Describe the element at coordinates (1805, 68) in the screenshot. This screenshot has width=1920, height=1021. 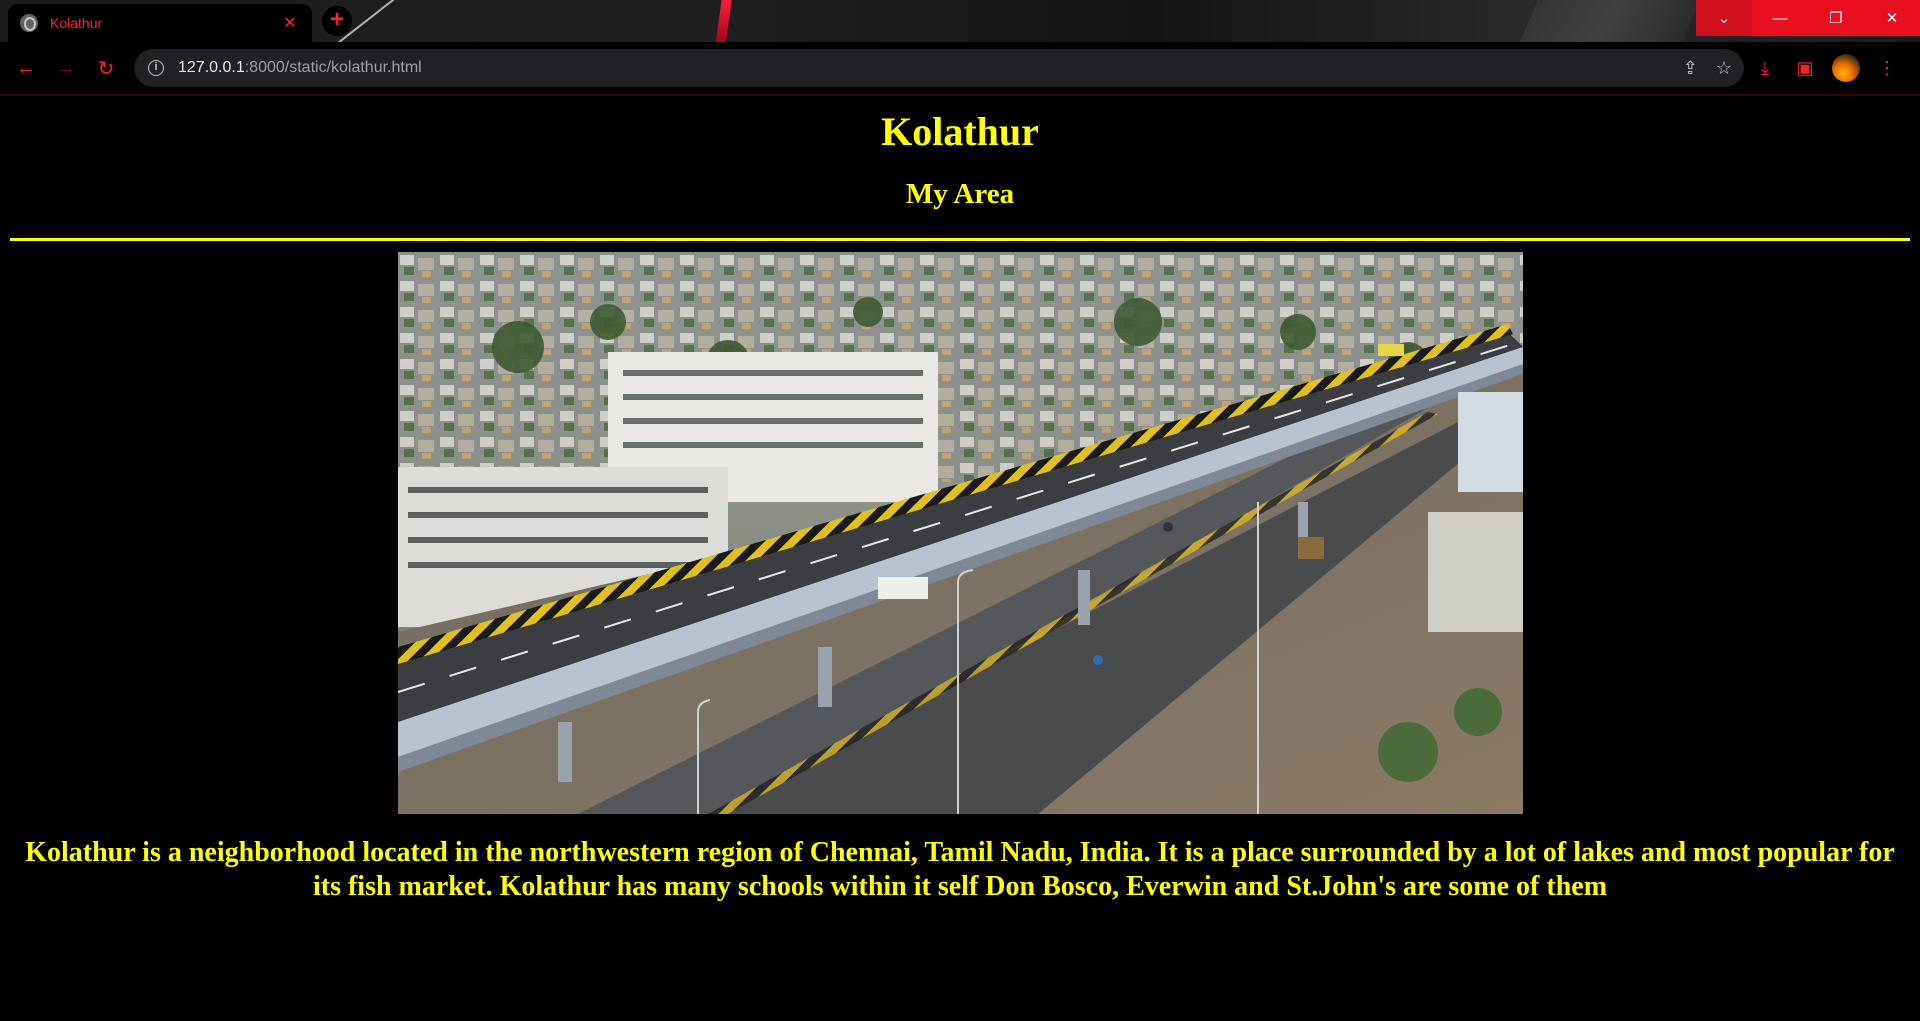
I see `side-panel-icon: ▣` at that location.